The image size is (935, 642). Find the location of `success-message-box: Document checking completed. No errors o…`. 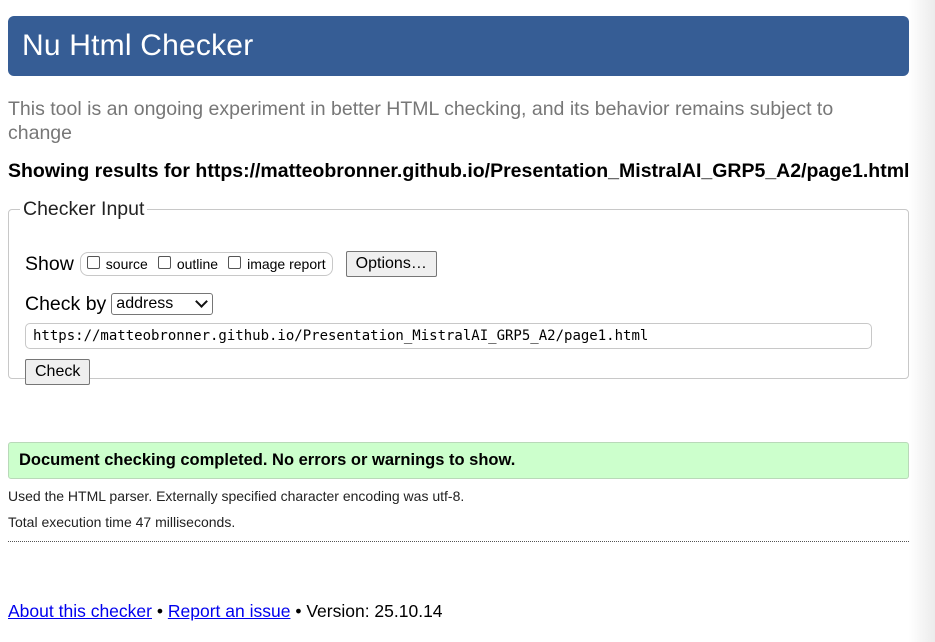

success-message-box: Document checking completed. No errors o… is located at coordinates (458, 460).